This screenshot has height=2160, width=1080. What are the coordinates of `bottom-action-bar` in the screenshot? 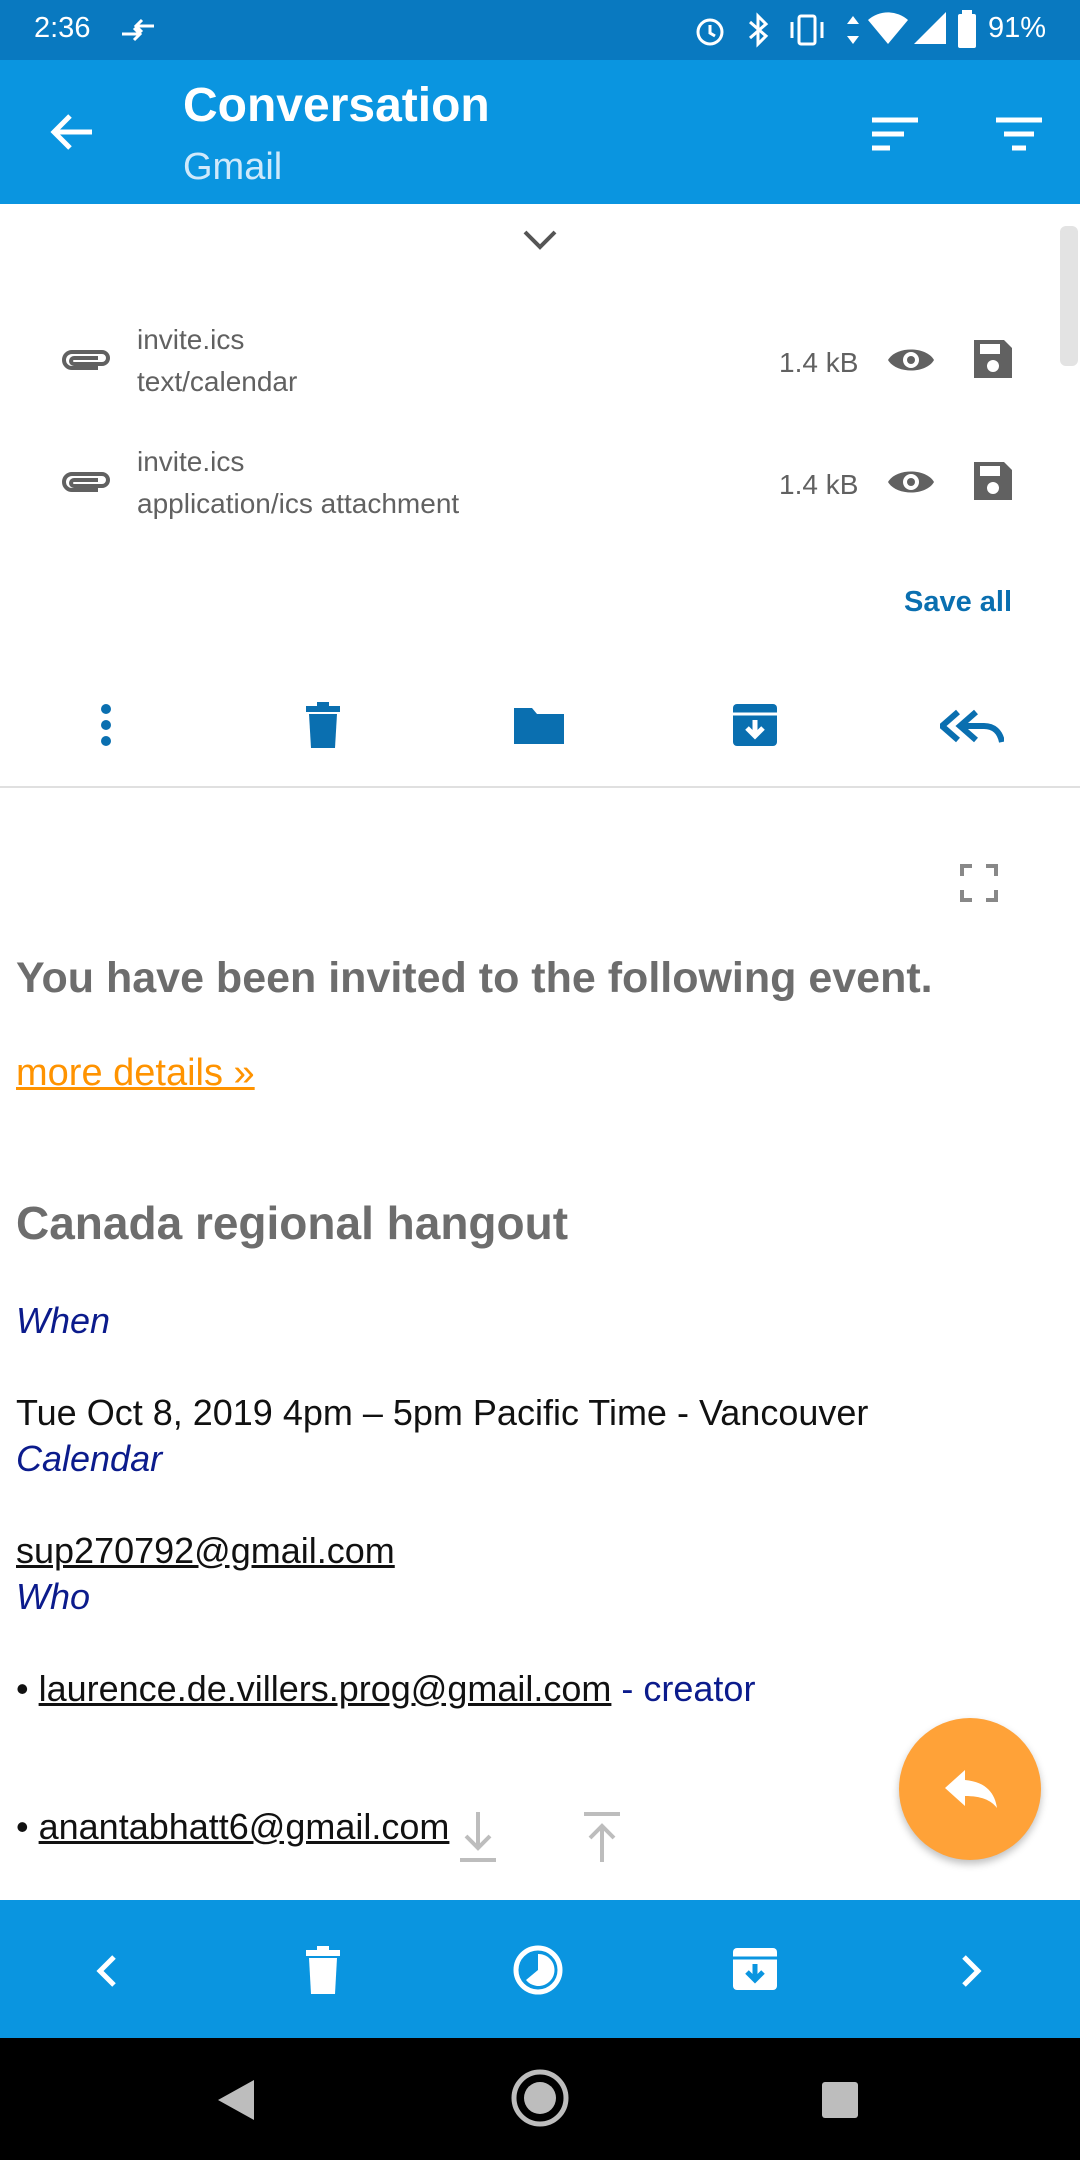 It's located at (540, 1969).